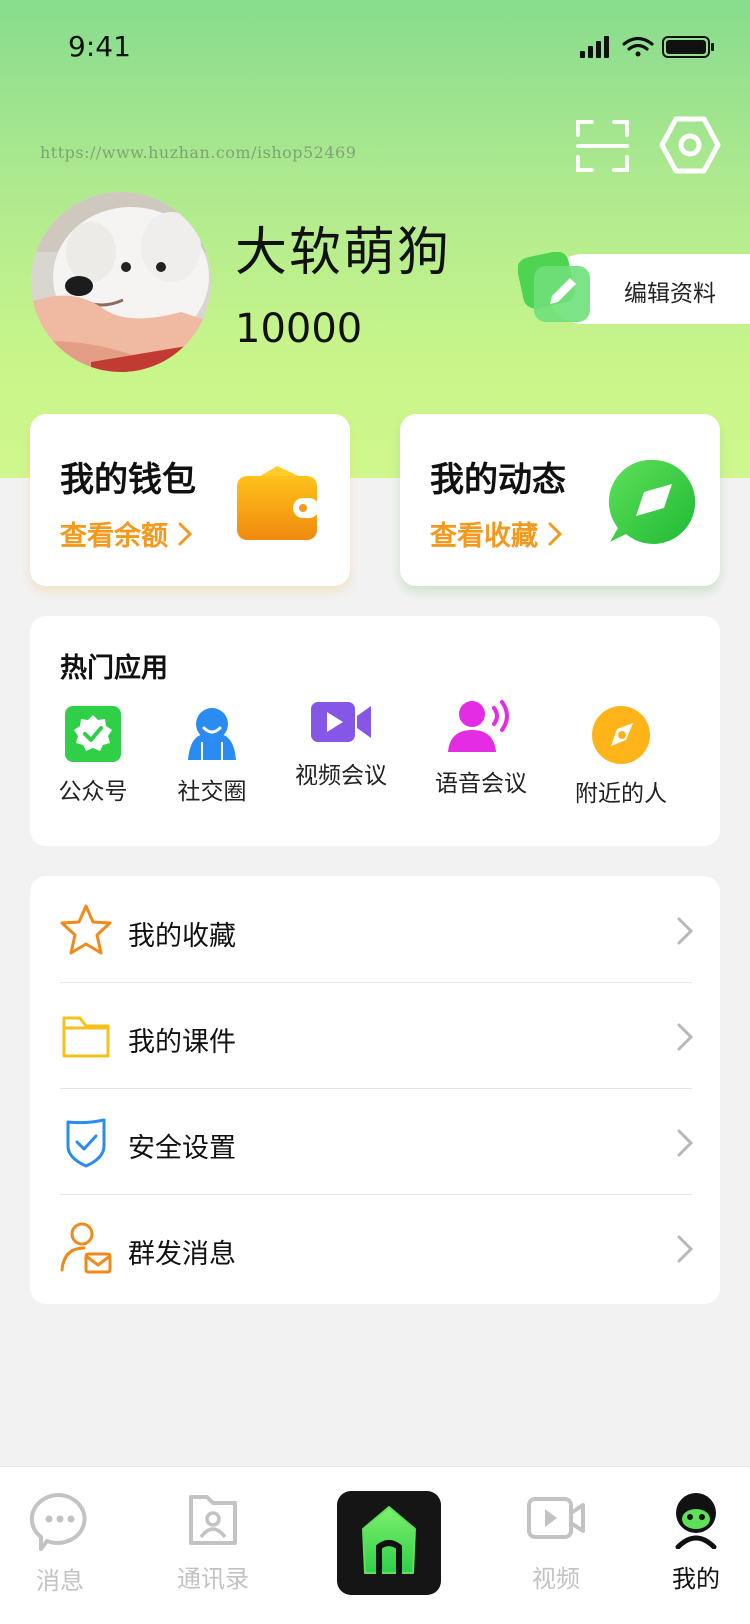 This screenshot has width=750, height=1624. I want to click on tab-contacts: 通讯录, so click(213, 1542).